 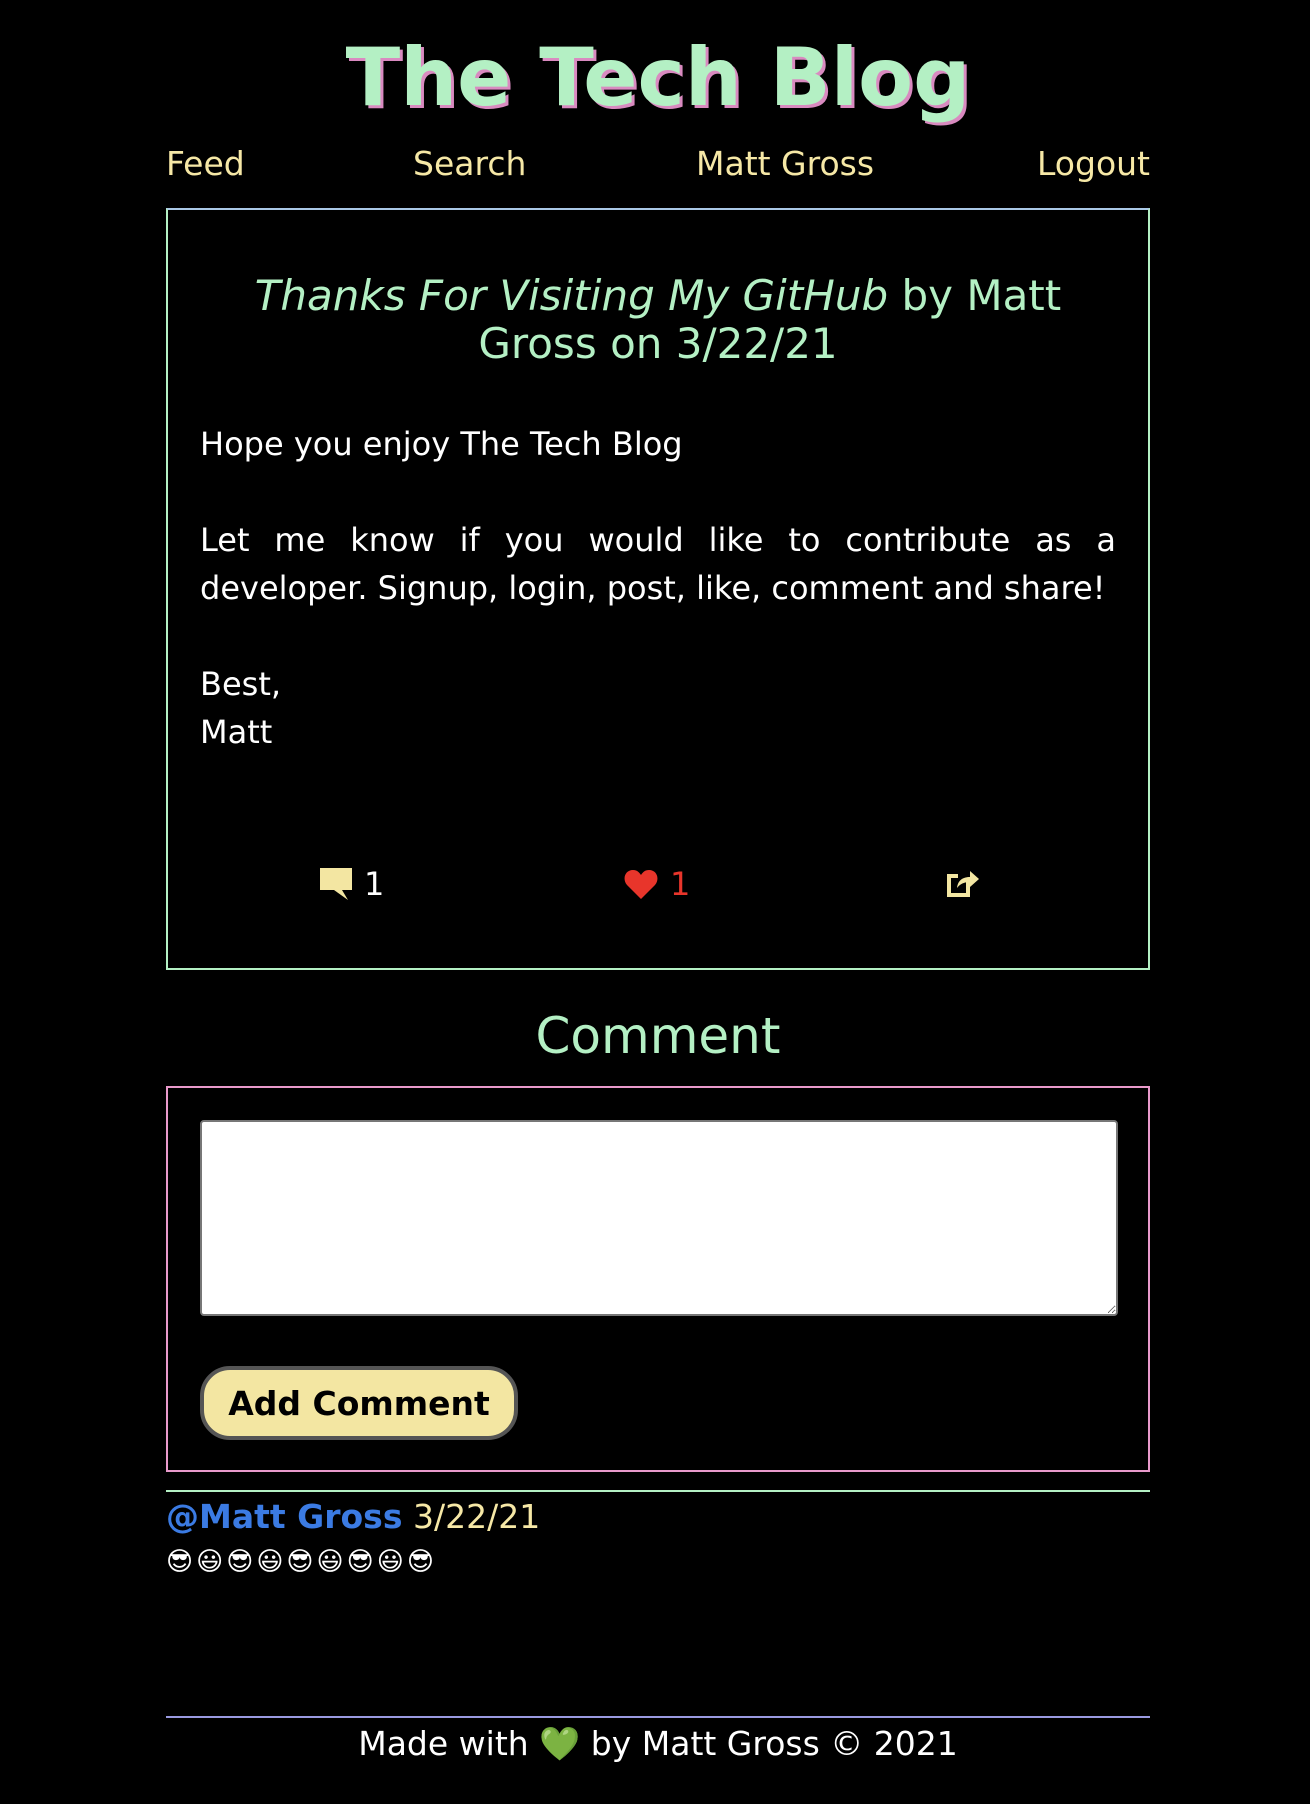 What do you see at coordinates (680, 884) in the screenshot?
I see `like-count: 1` at bounding box center [680, 884].